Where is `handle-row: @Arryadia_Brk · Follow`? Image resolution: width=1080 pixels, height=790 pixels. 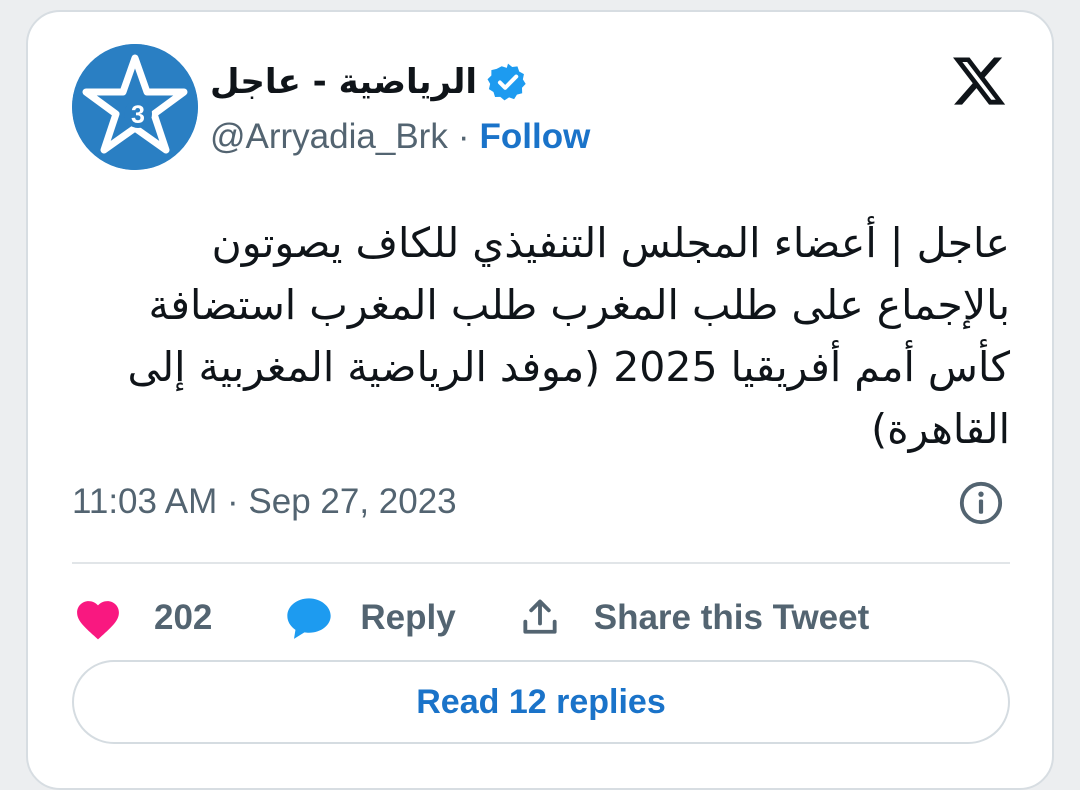 handle-row: @Arryadia_Brk · Follow is located at coordinates (400, 137).